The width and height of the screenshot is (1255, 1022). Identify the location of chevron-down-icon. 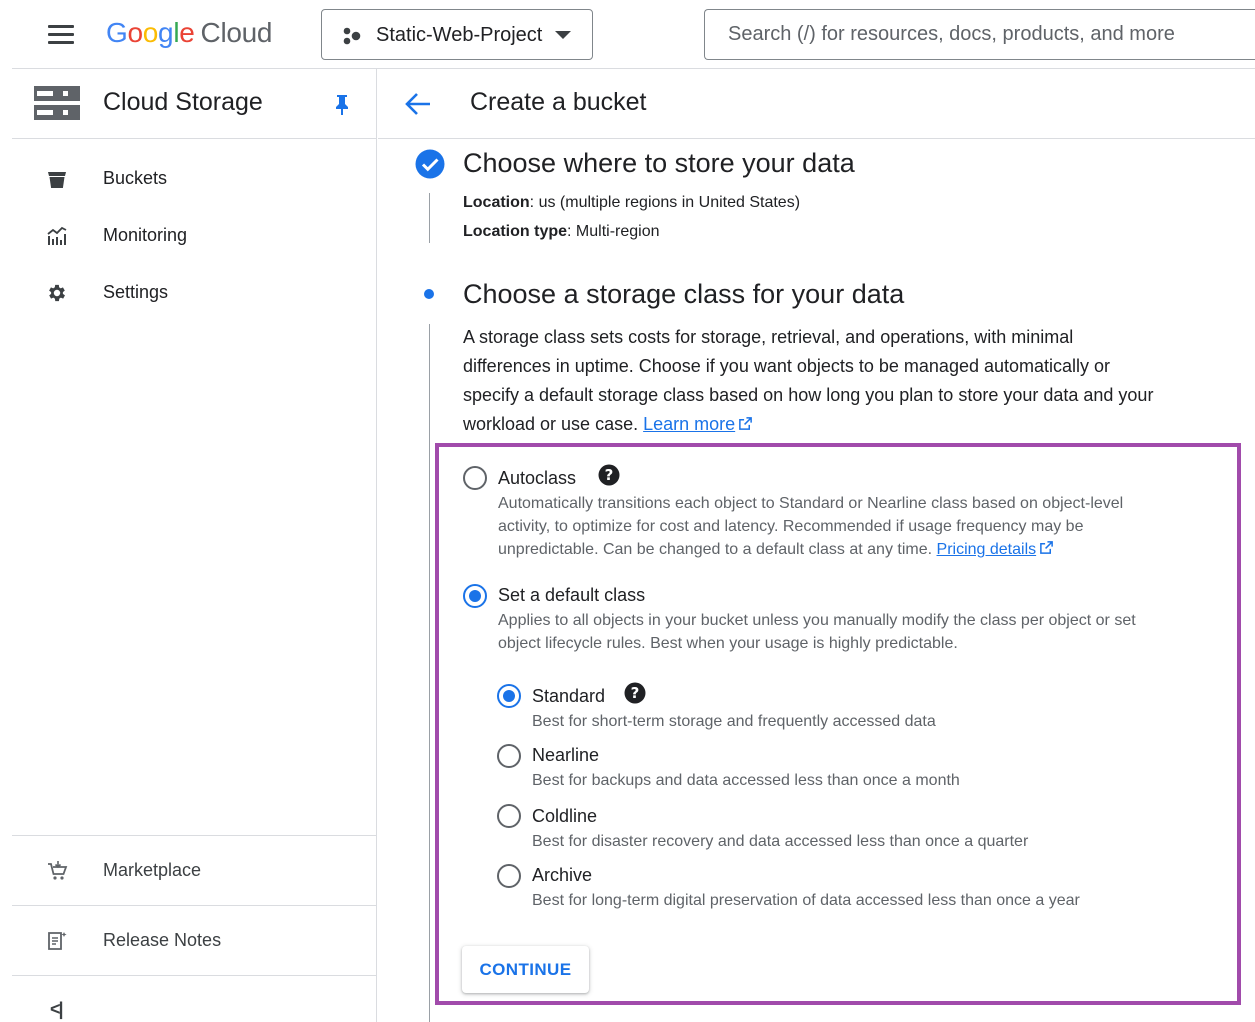
(563, 35).